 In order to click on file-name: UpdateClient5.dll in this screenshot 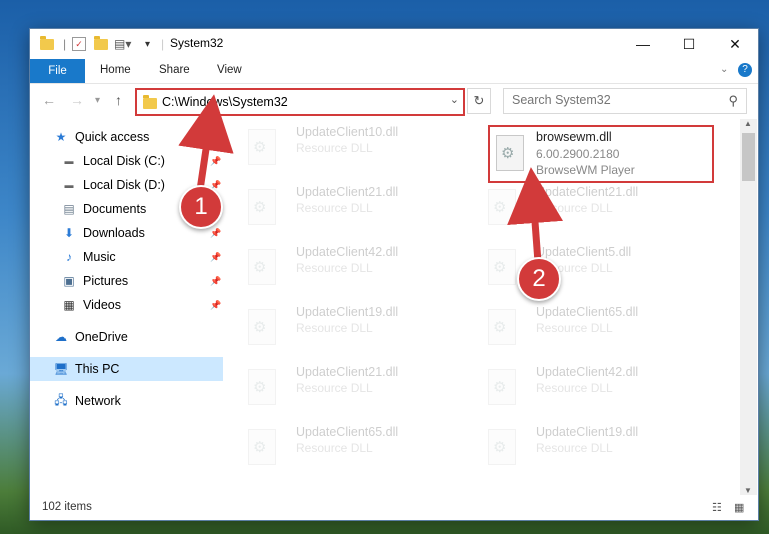, I will do `click(584, 252)`.